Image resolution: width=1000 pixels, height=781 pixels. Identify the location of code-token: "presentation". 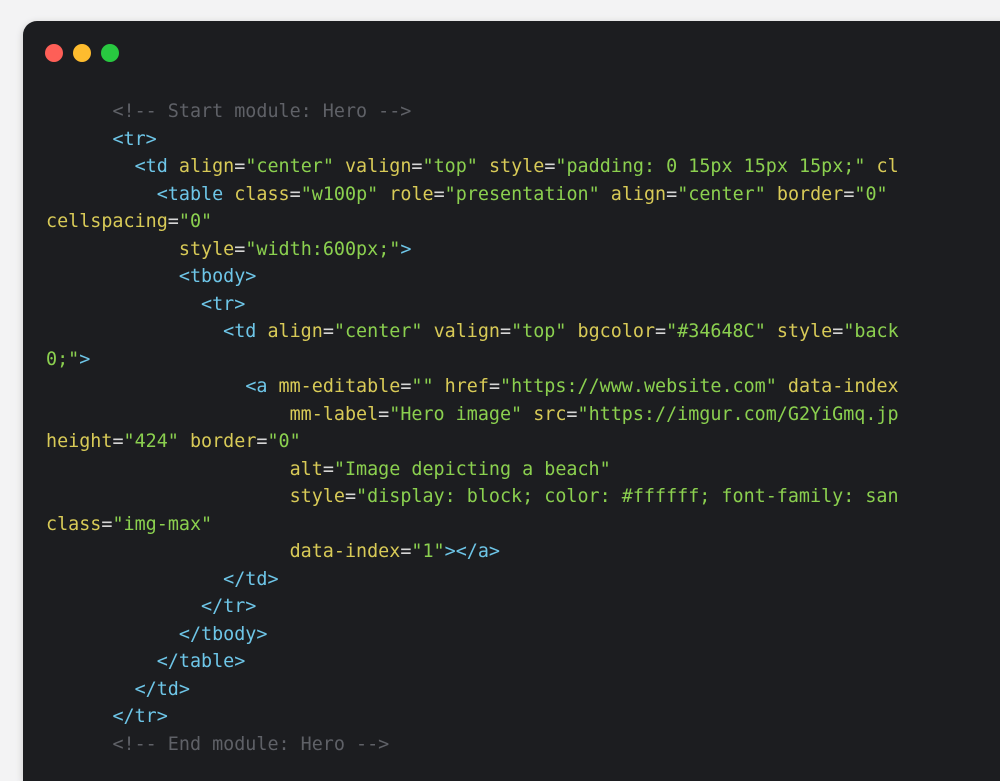
(522, 194).